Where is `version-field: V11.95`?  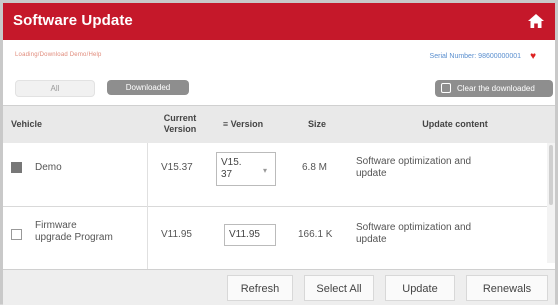 version-field: V11.95 is located at coordinates (250, 235).